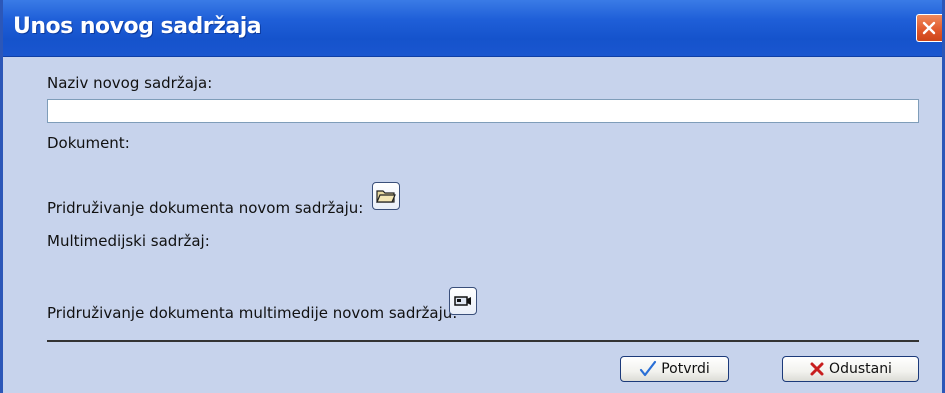 The image size is (945, 393). I want to click on cancel-button: Odustani, so click(850, 369).